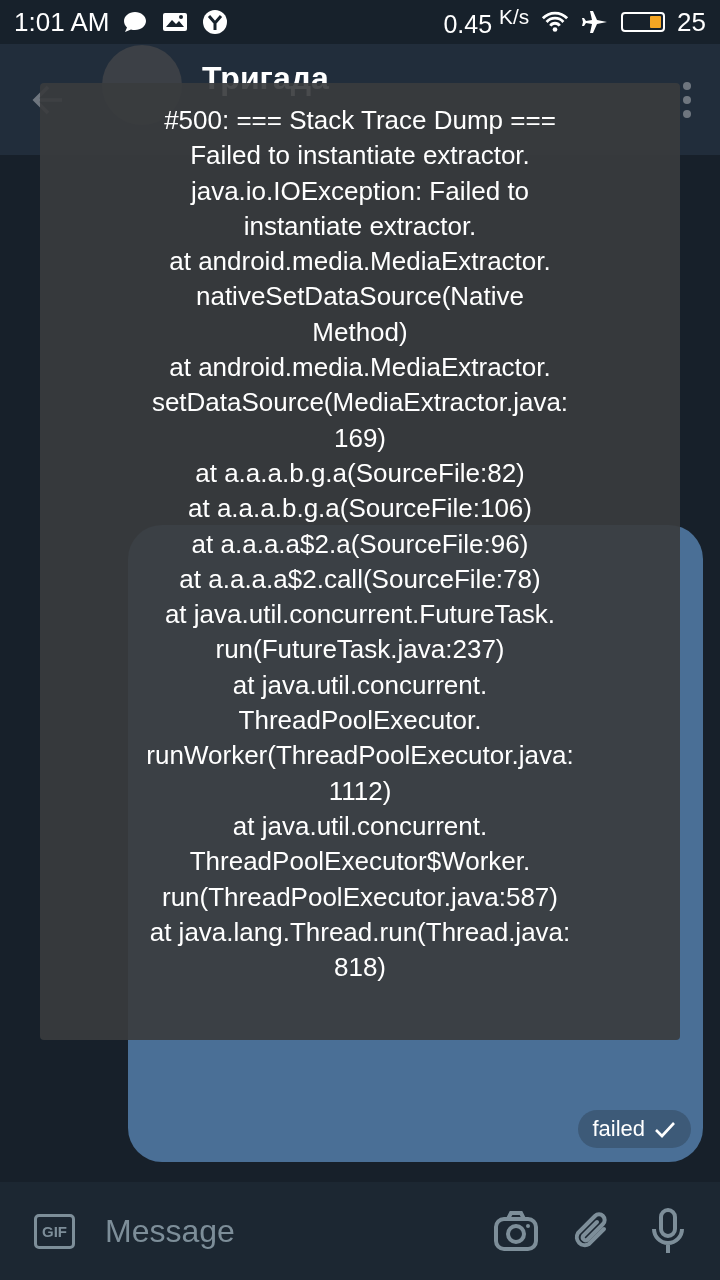 The width and height of the screenshot is (720, 1280). What do you see at coordinates (486, 22) in the screenshot?
I see `network-speed: 0.45 $^{K/s}$` at bounding box center [486, 22].